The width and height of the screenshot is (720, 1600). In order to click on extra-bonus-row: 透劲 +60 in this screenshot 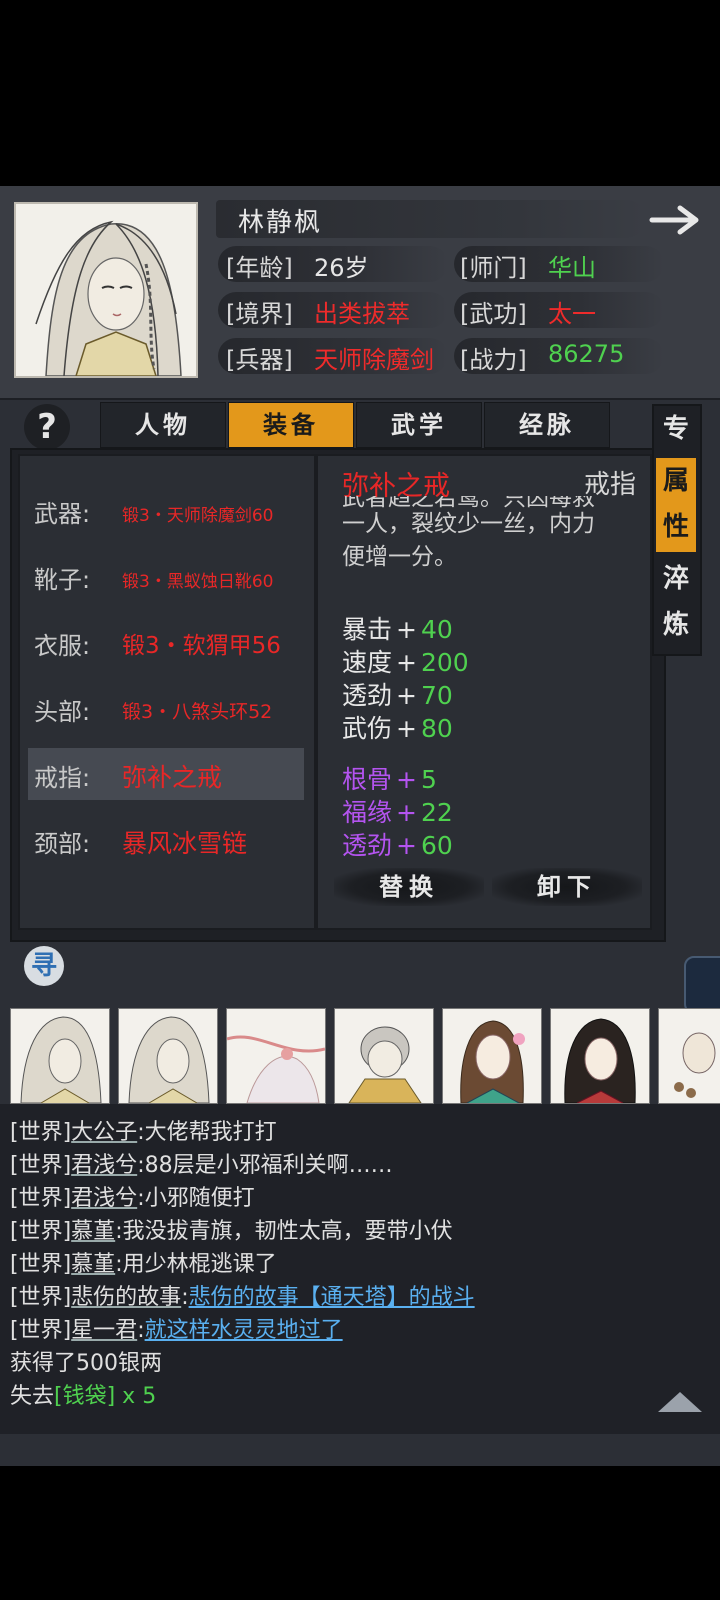, I will do `click(397, 844)`.